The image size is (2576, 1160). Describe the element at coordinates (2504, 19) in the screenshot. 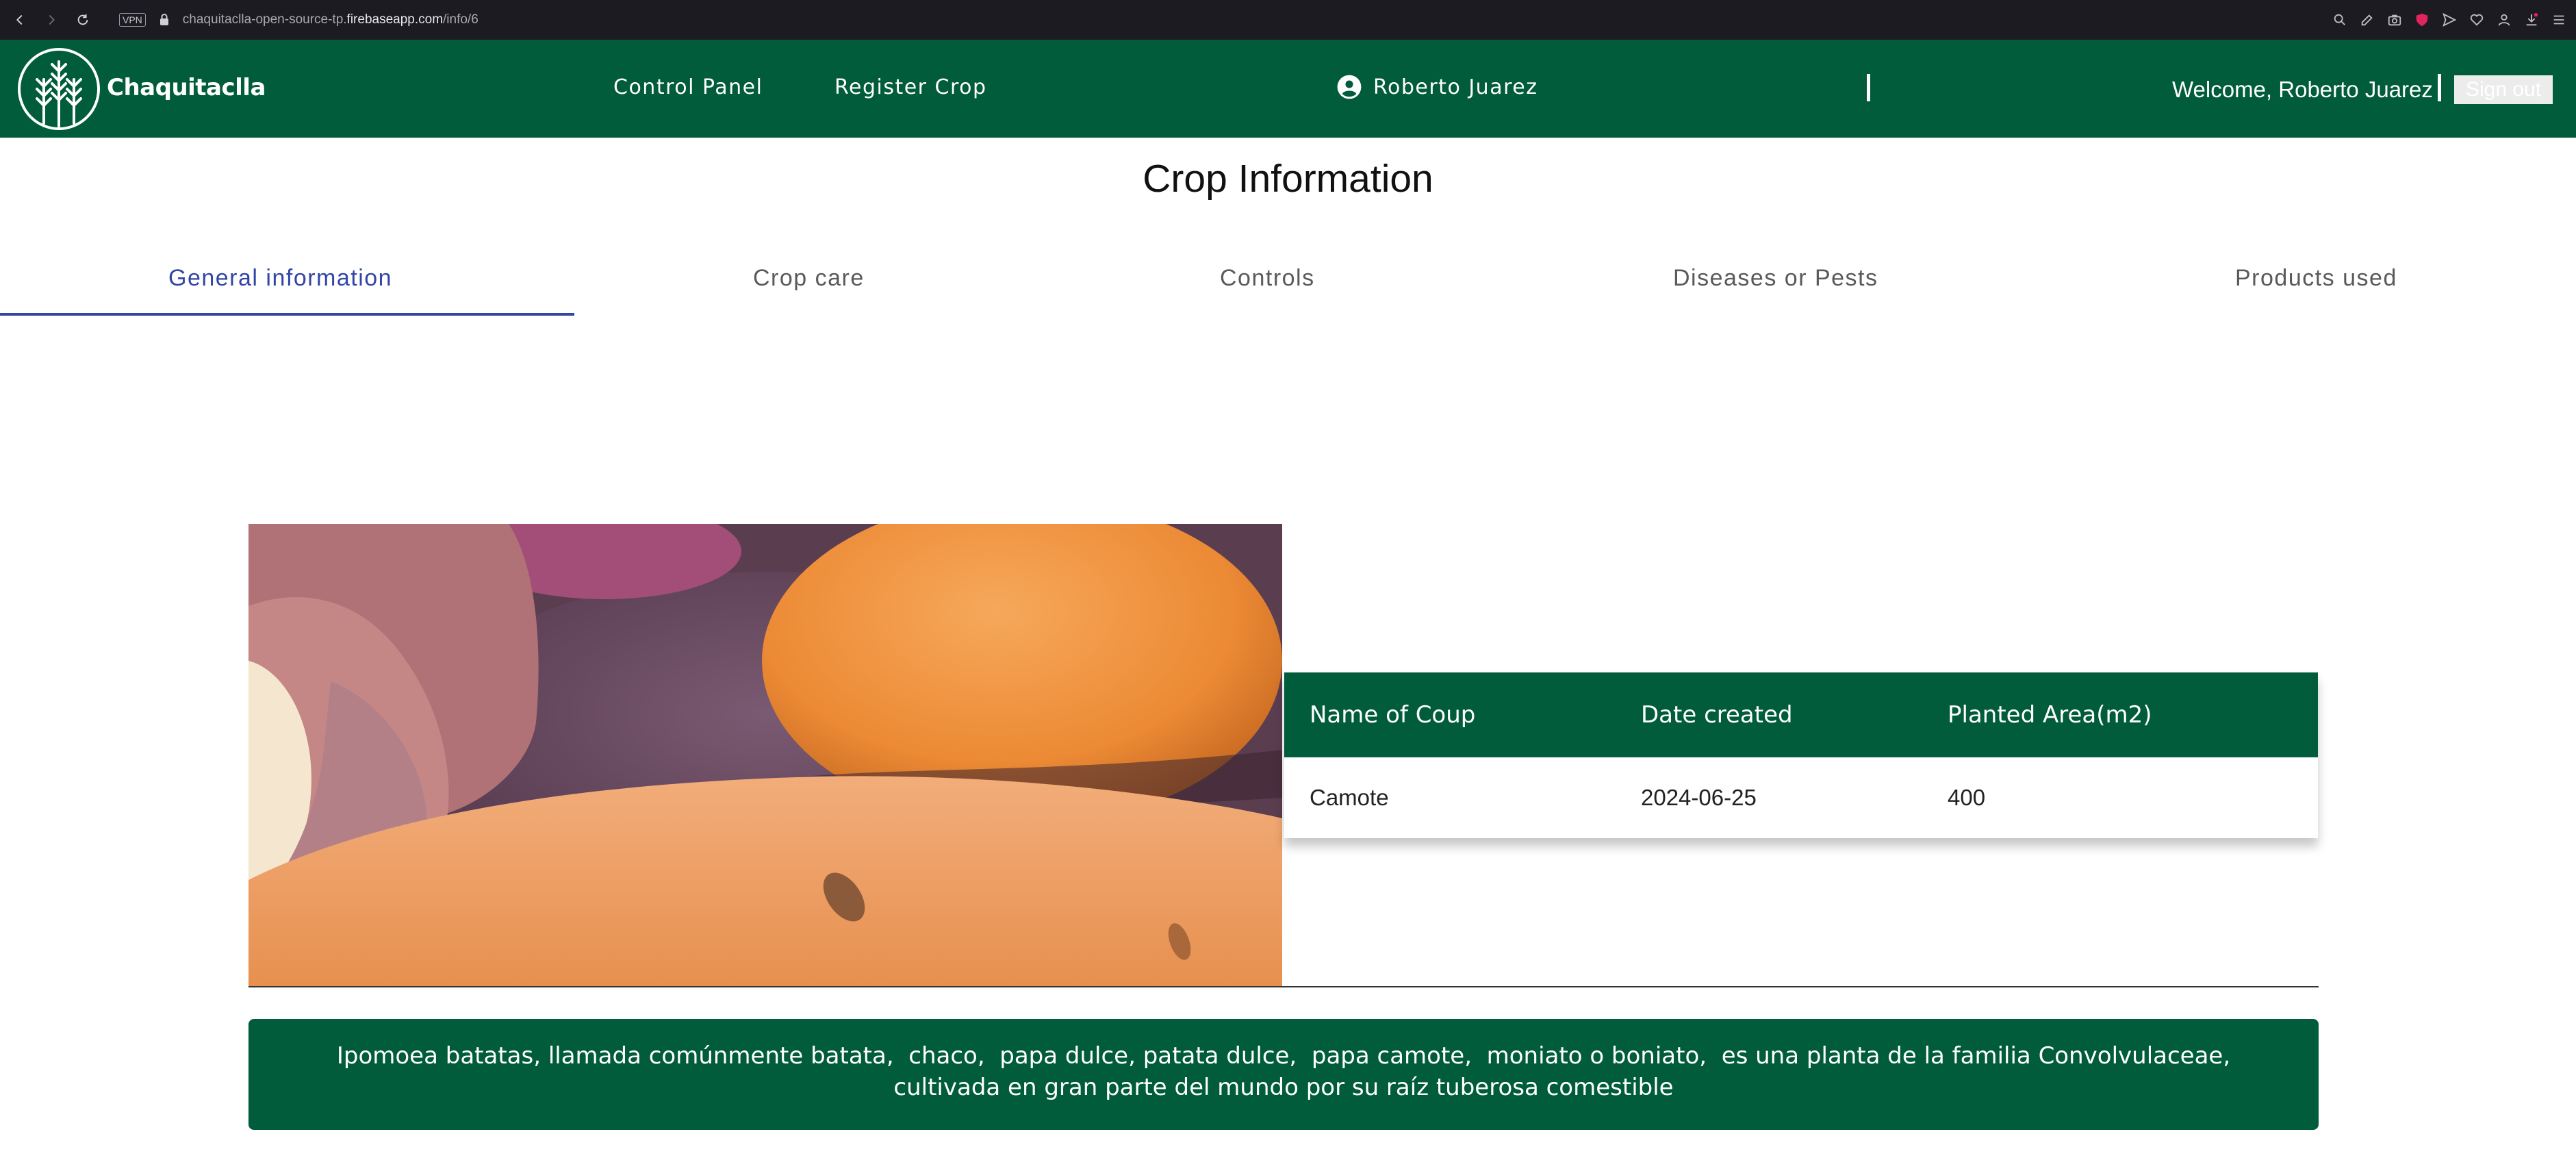

I see `profile-icon` at that location.